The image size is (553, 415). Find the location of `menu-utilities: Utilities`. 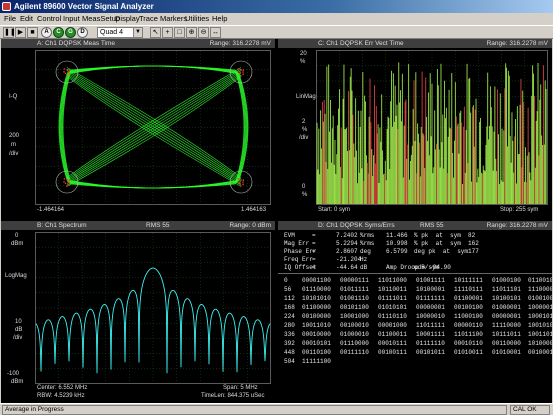

menu-utilities: Utilities is located at coordinates (197, 19).